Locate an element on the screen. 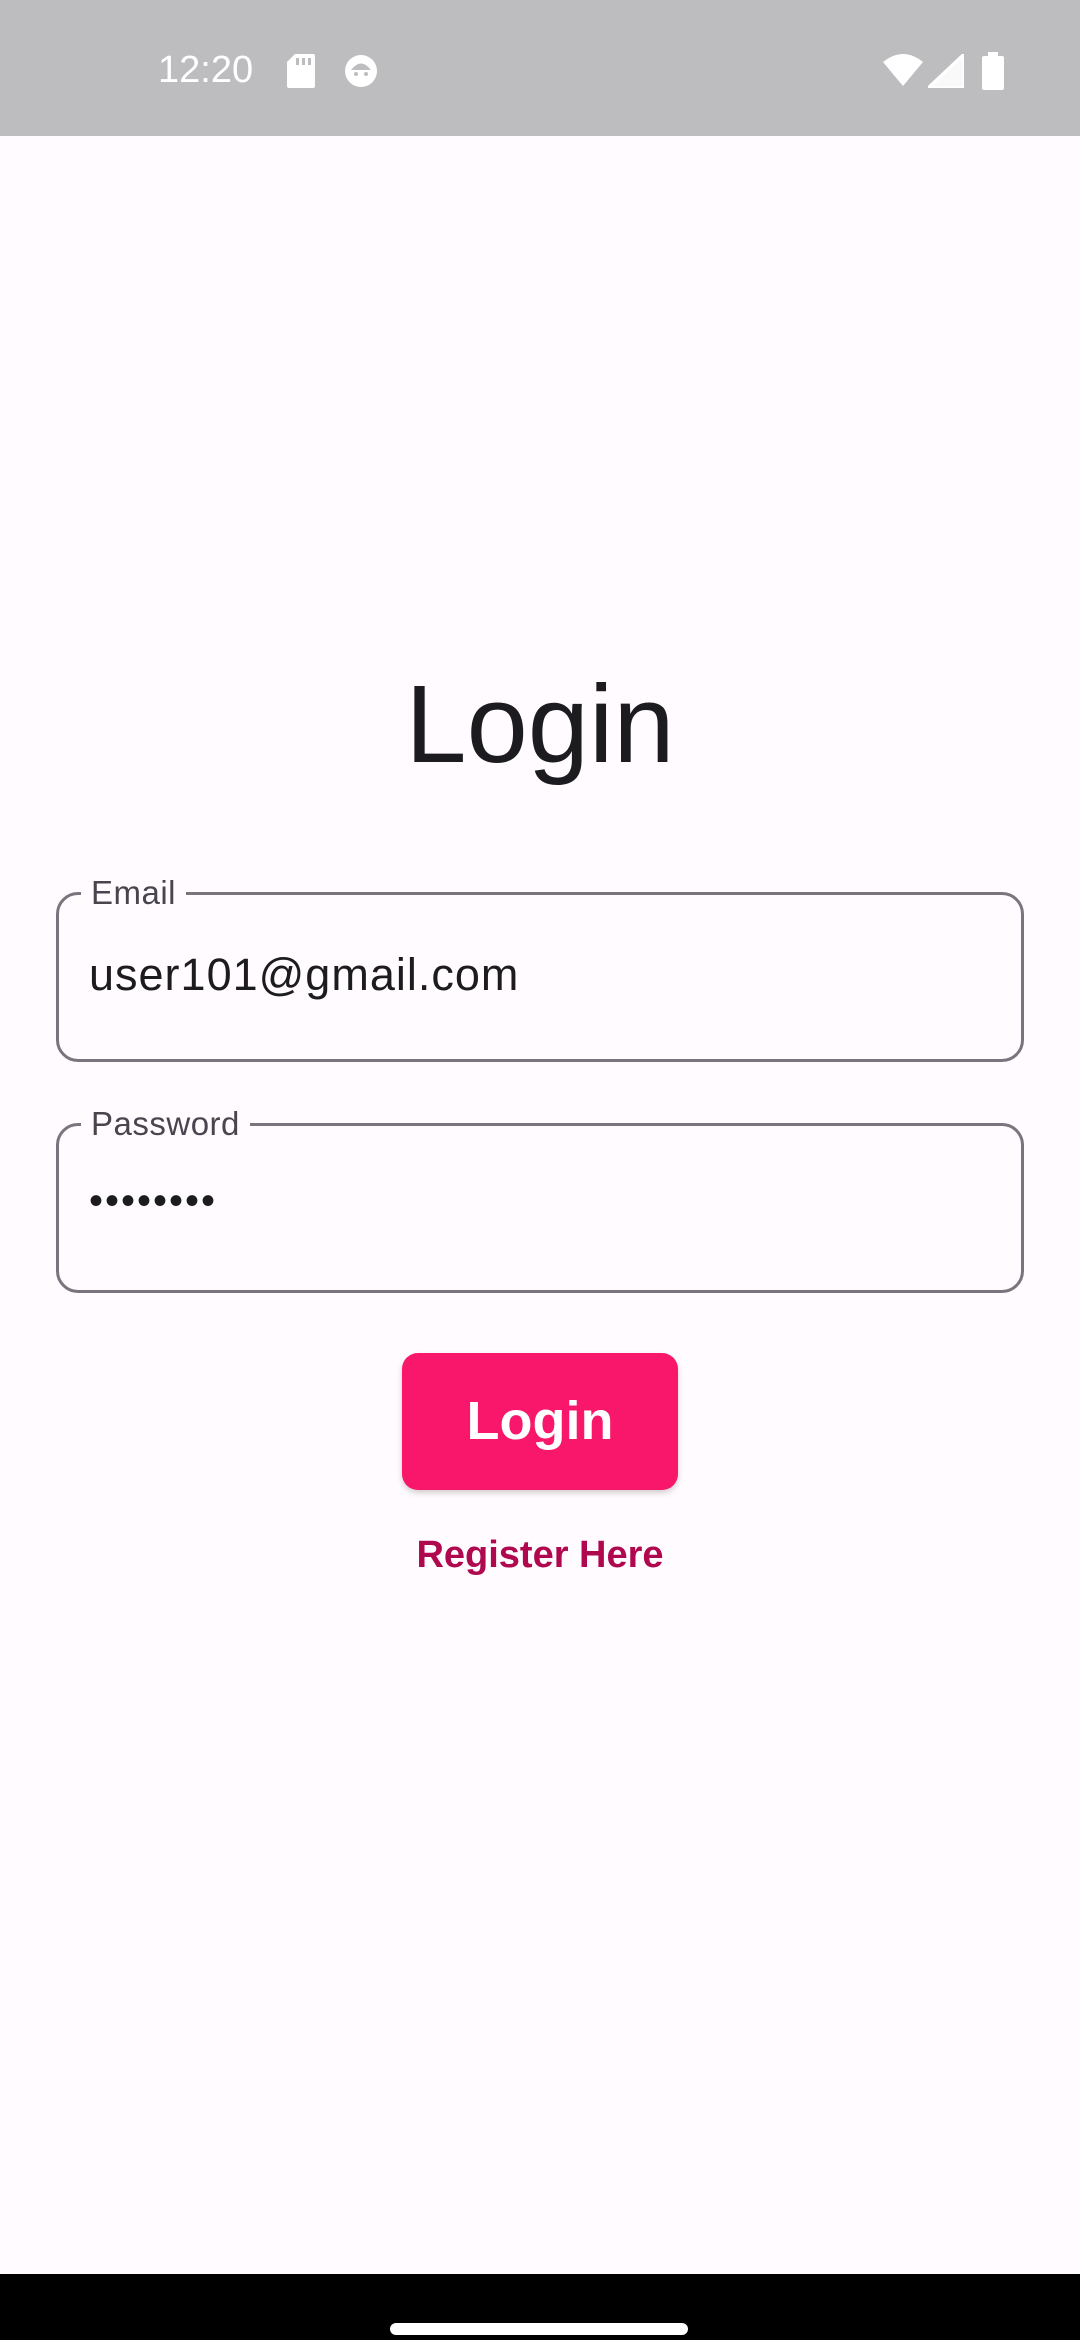 The width and height of the screenshot is (1080, 2340). register-link: Register Here is located at coordinates (540, 1555).